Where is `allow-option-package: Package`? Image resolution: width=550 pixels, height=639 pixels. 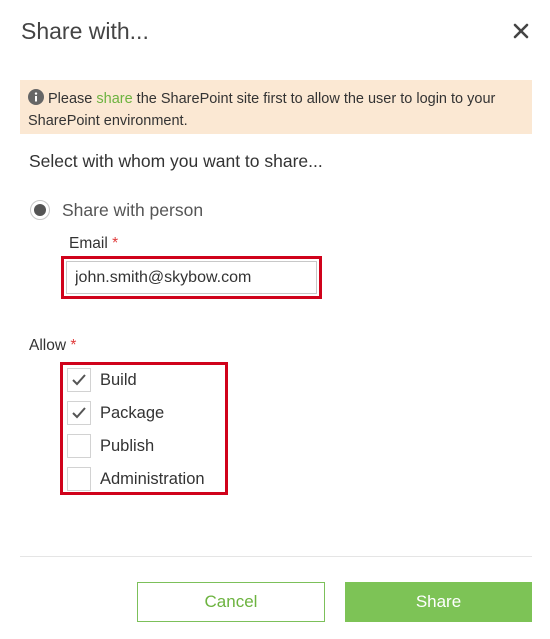
allow-option-package: Package is located at coordinates (115, 413).